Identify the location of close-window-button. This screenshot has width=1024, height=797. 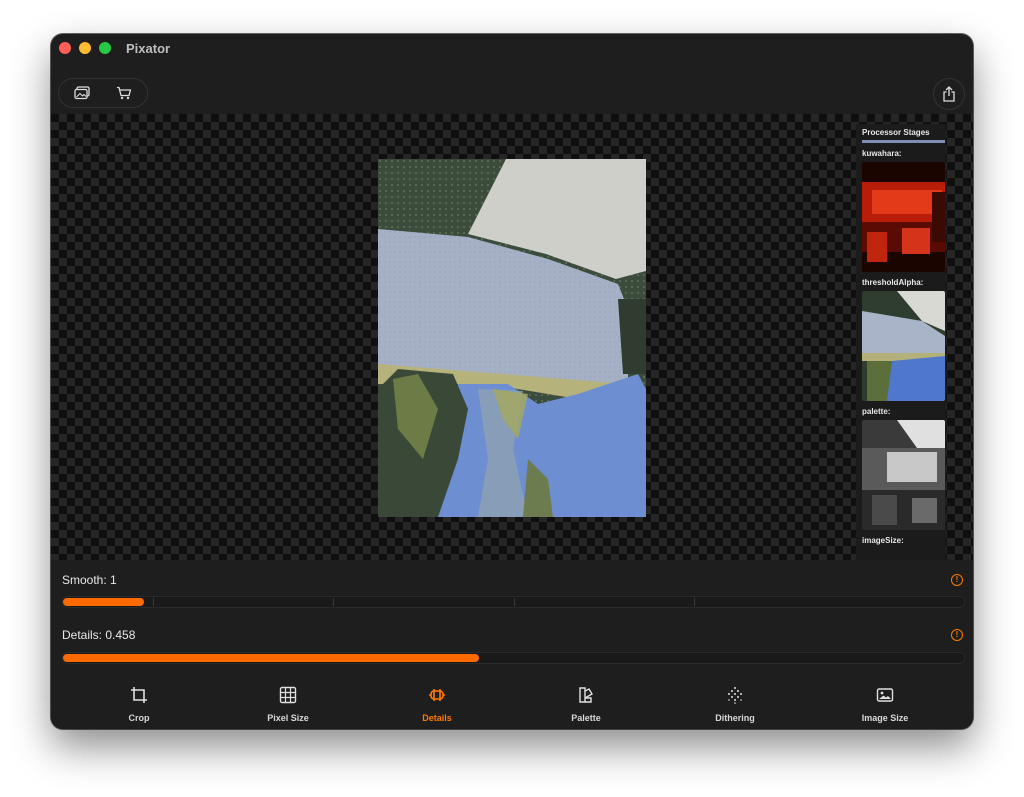
(65, 48).